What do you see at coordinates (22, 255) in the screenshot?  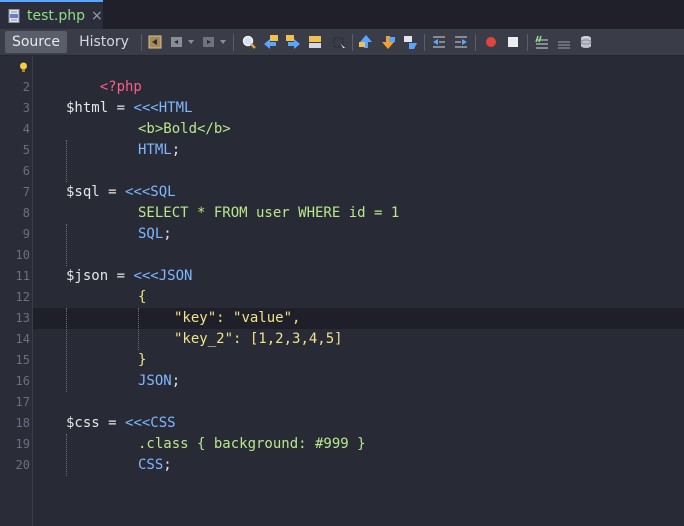 I see `line-number: 10` at bounding box center [22, 255].